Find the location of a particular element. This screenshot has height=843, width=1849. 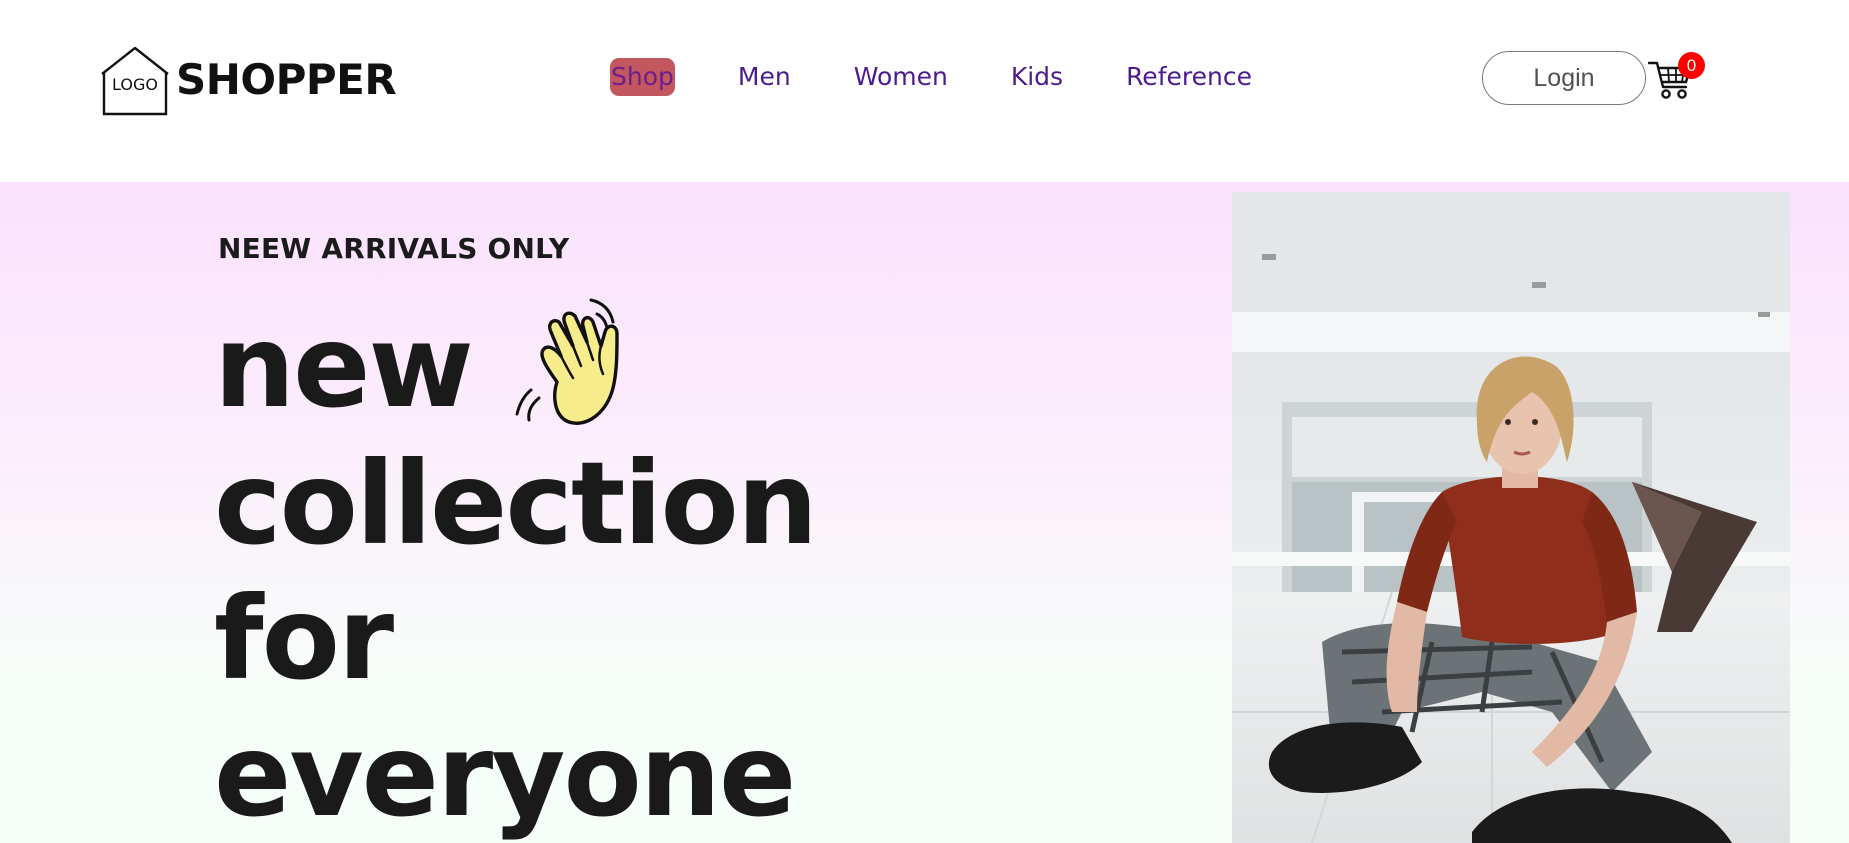

nav-item-reference: Reference is located at coordinates (1189, 77).